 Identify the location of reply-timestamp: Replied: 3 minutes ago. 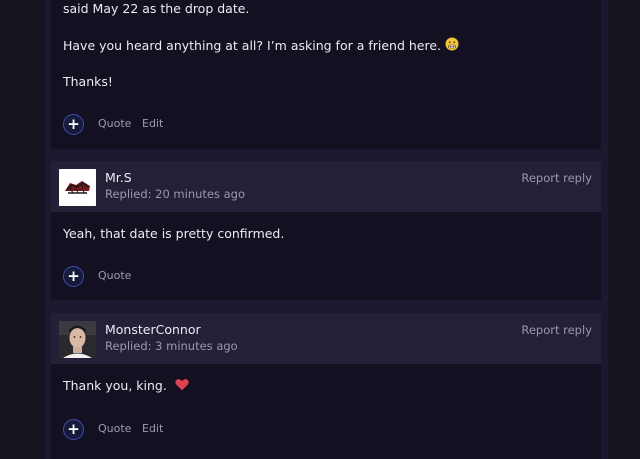
(171, 346).